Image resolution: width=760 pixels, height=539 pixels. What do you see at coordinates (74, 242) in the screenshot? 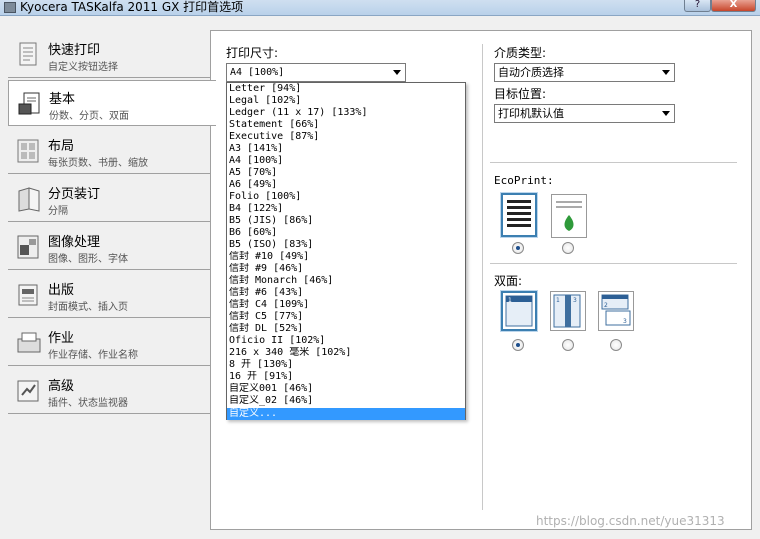
I see `sidebar-item-label: 图像处理` at bounding box center [74, 242].